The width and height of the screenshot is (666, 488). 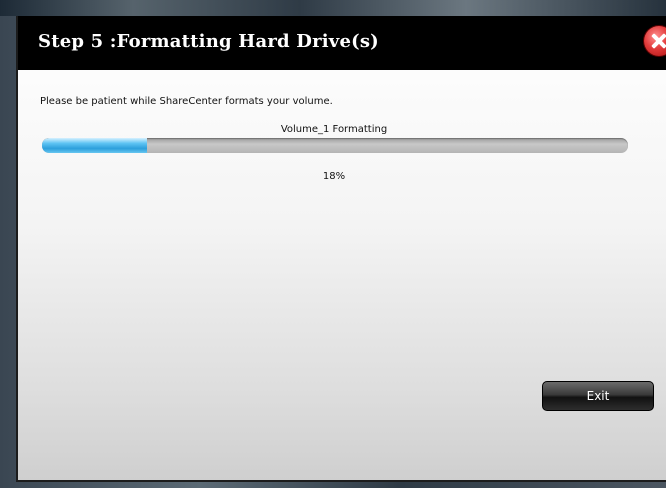 What do you see at coordinates (334, 176) in the screenshot?
I see `progress-percent: 18%` at bounding box center [334, 176].